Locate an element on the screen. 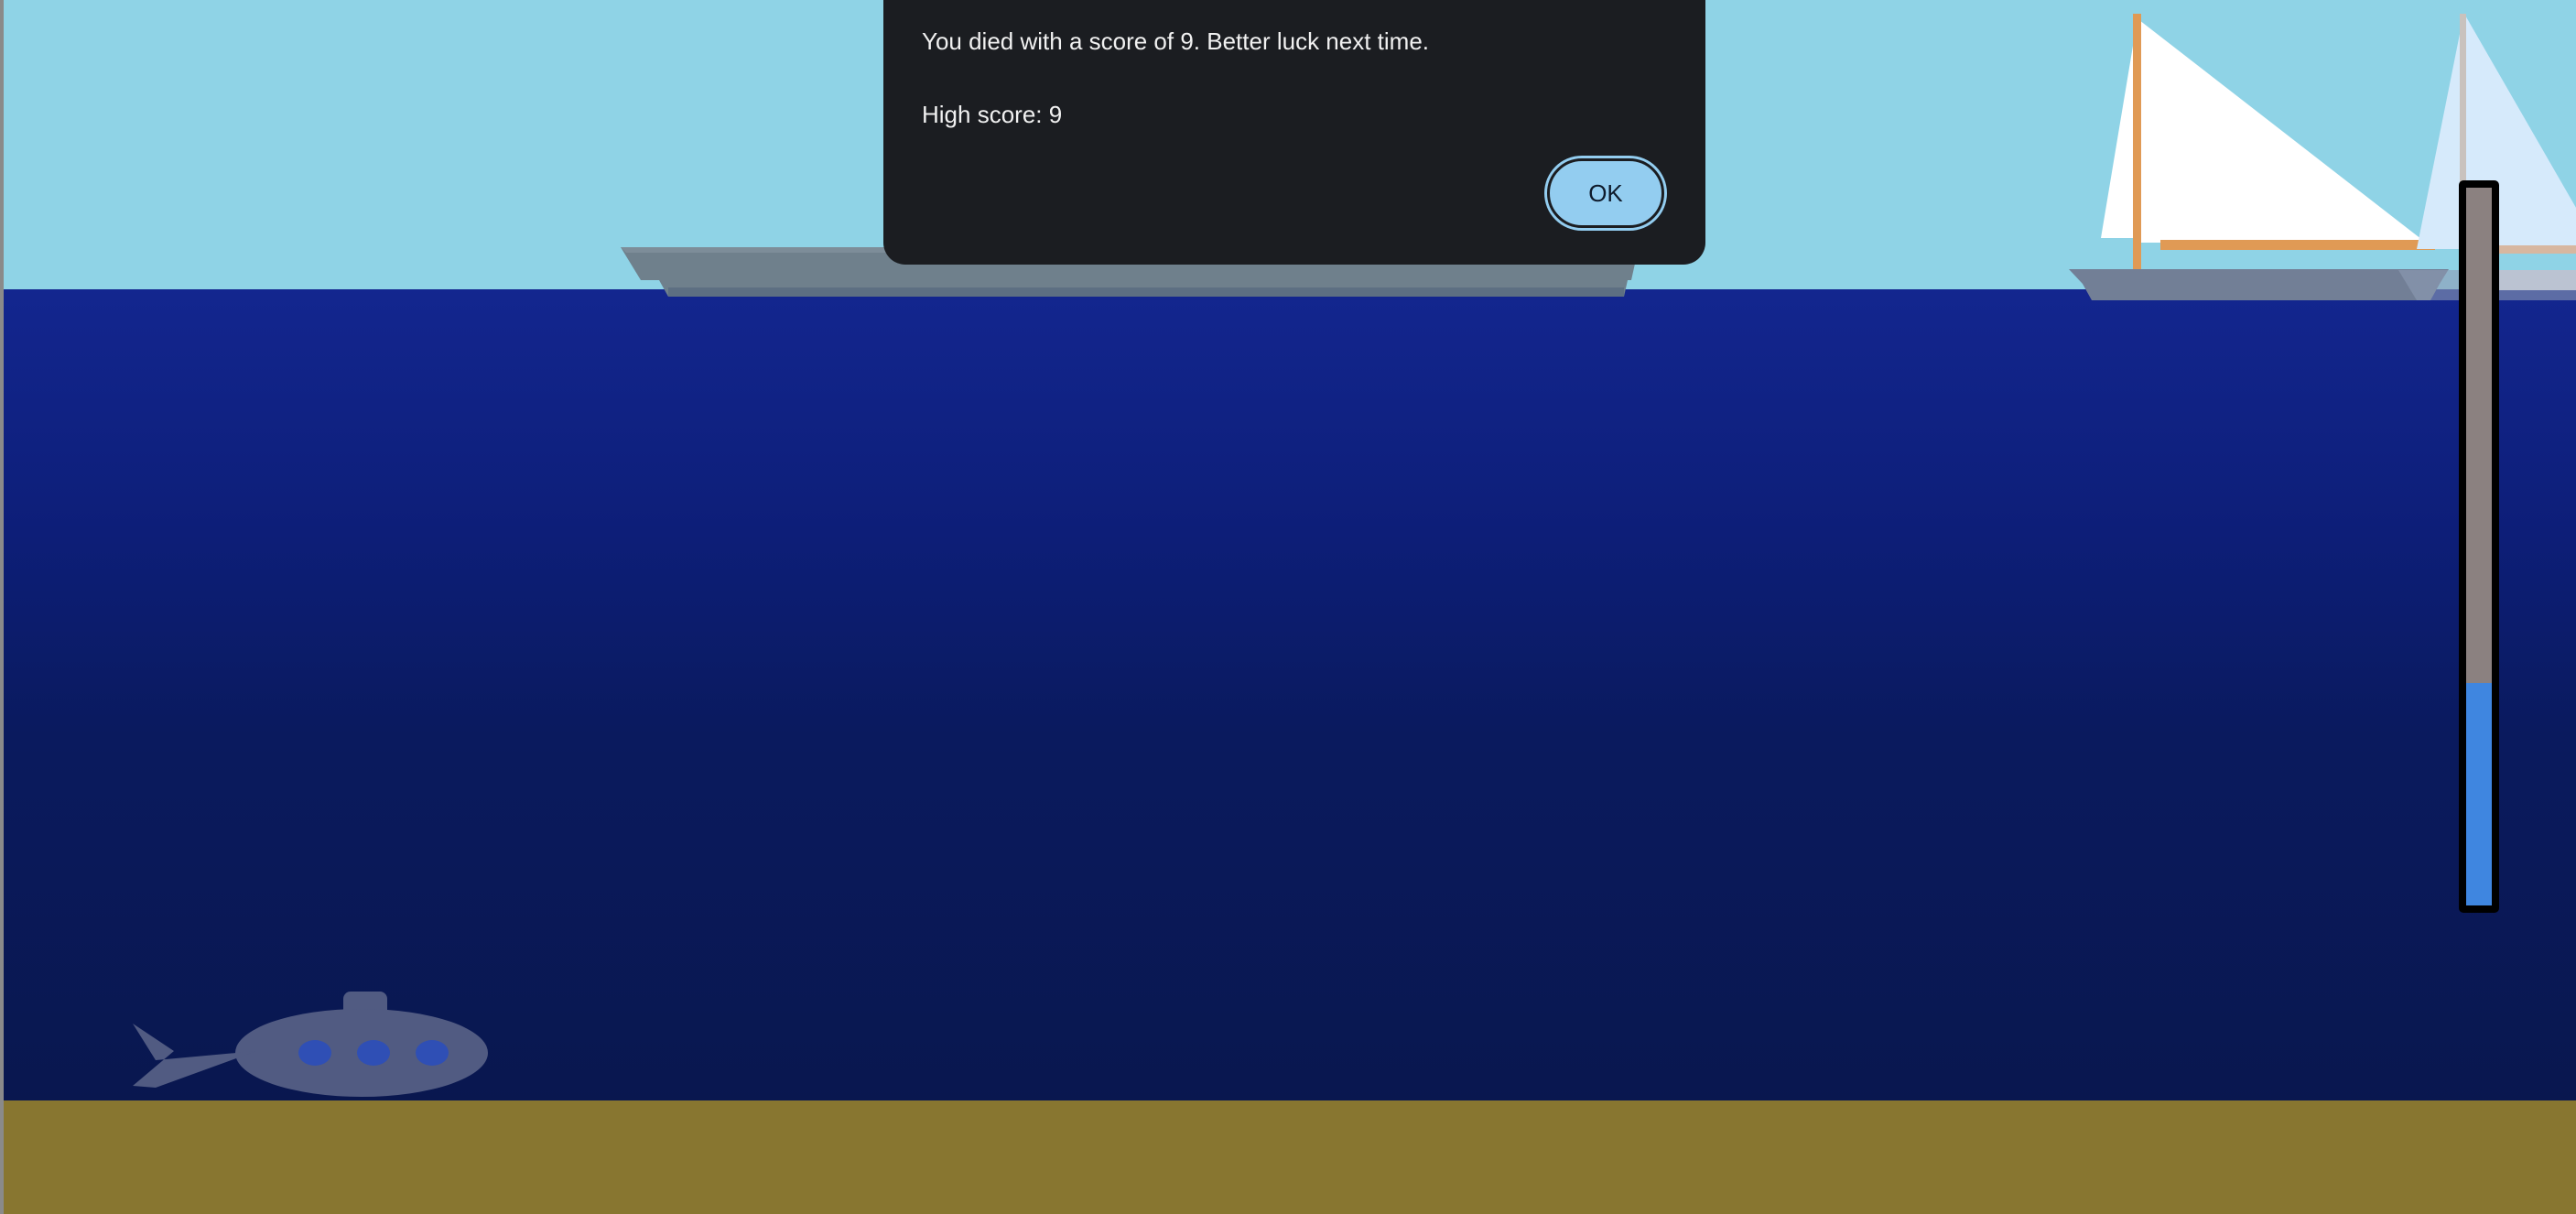 This screenshot has height=1214, width=2576. seabed is located at coordinates (1288, 1157).